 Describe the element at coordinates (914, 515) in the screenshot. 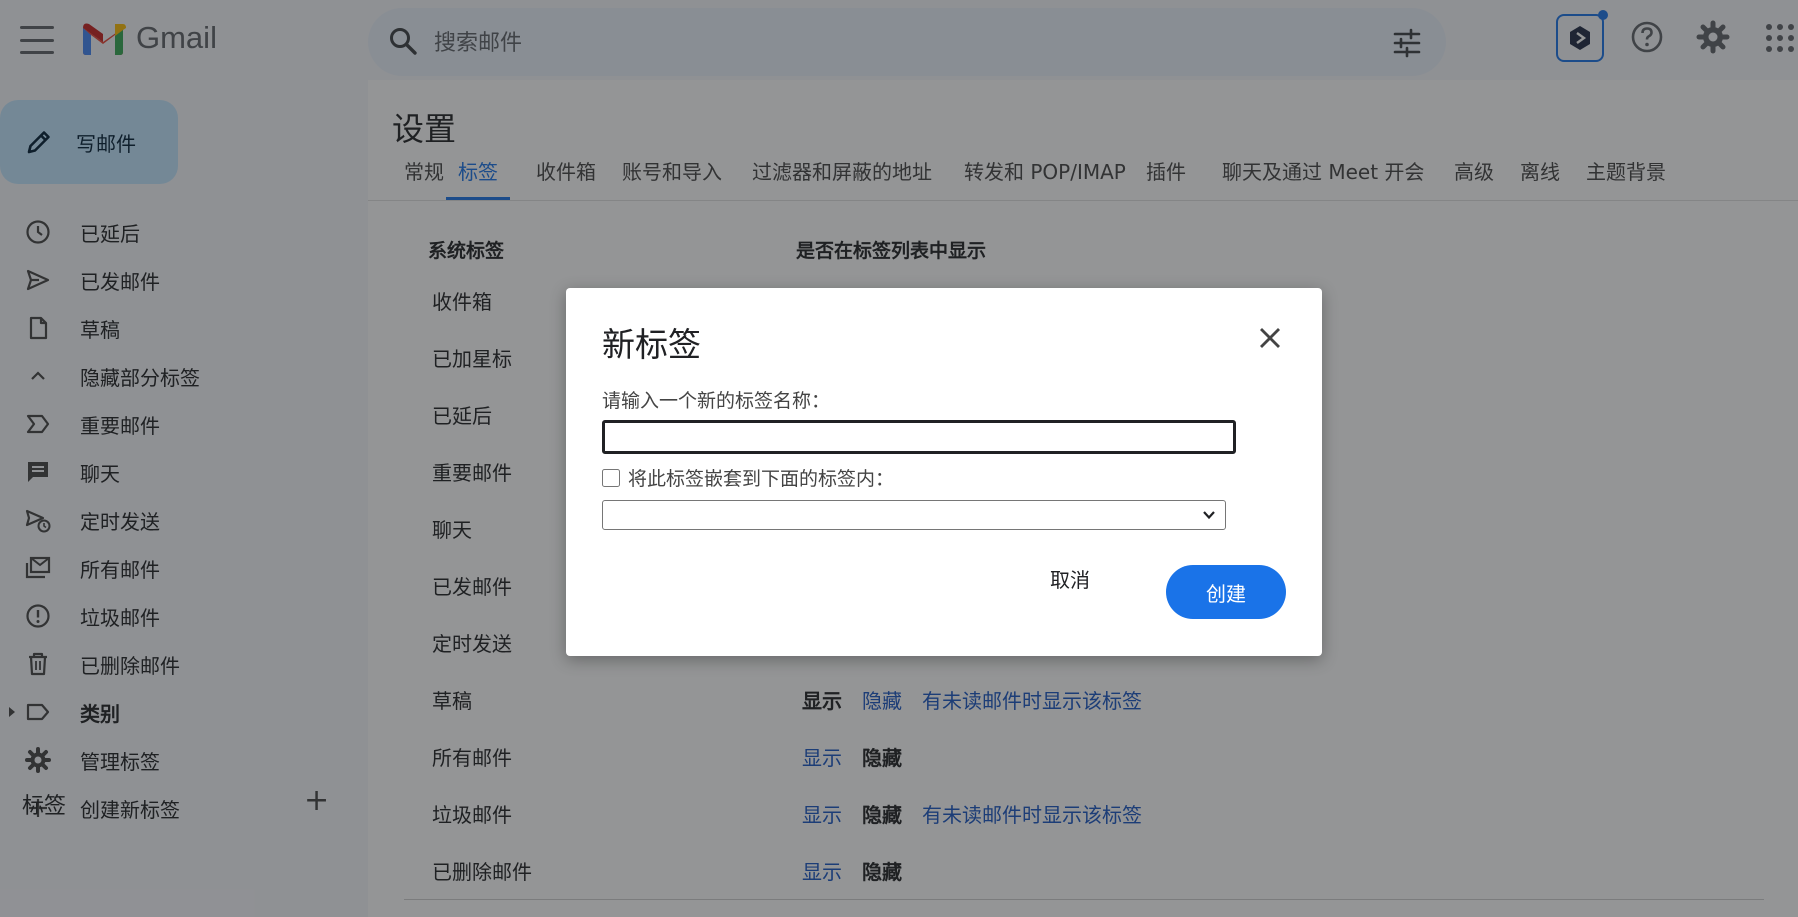

I see `parent-label-select` at that location.